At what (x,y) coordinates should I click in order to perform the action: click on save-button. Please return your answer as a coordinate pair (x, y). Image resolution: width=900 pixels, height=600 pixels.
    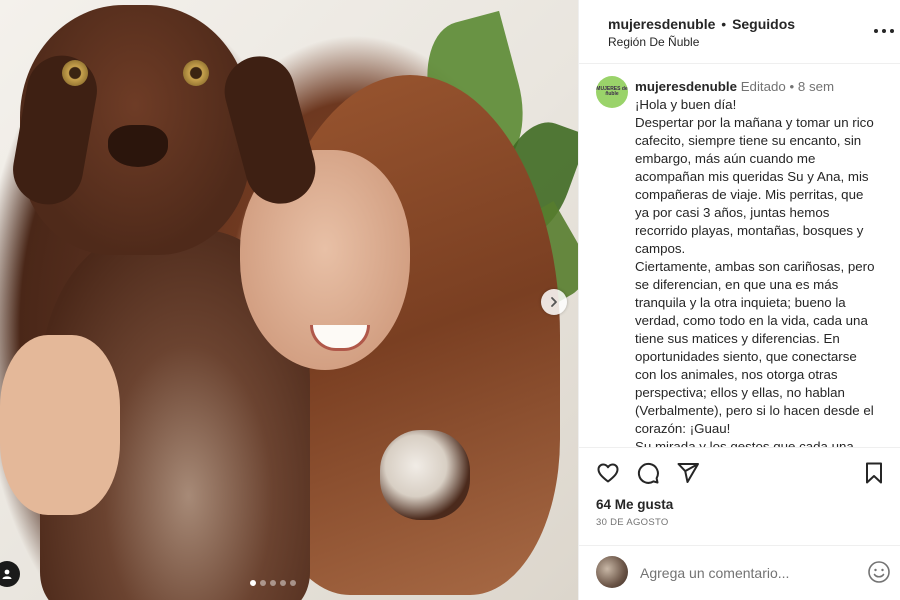
    Looking at the image, I should click on (874, 473).